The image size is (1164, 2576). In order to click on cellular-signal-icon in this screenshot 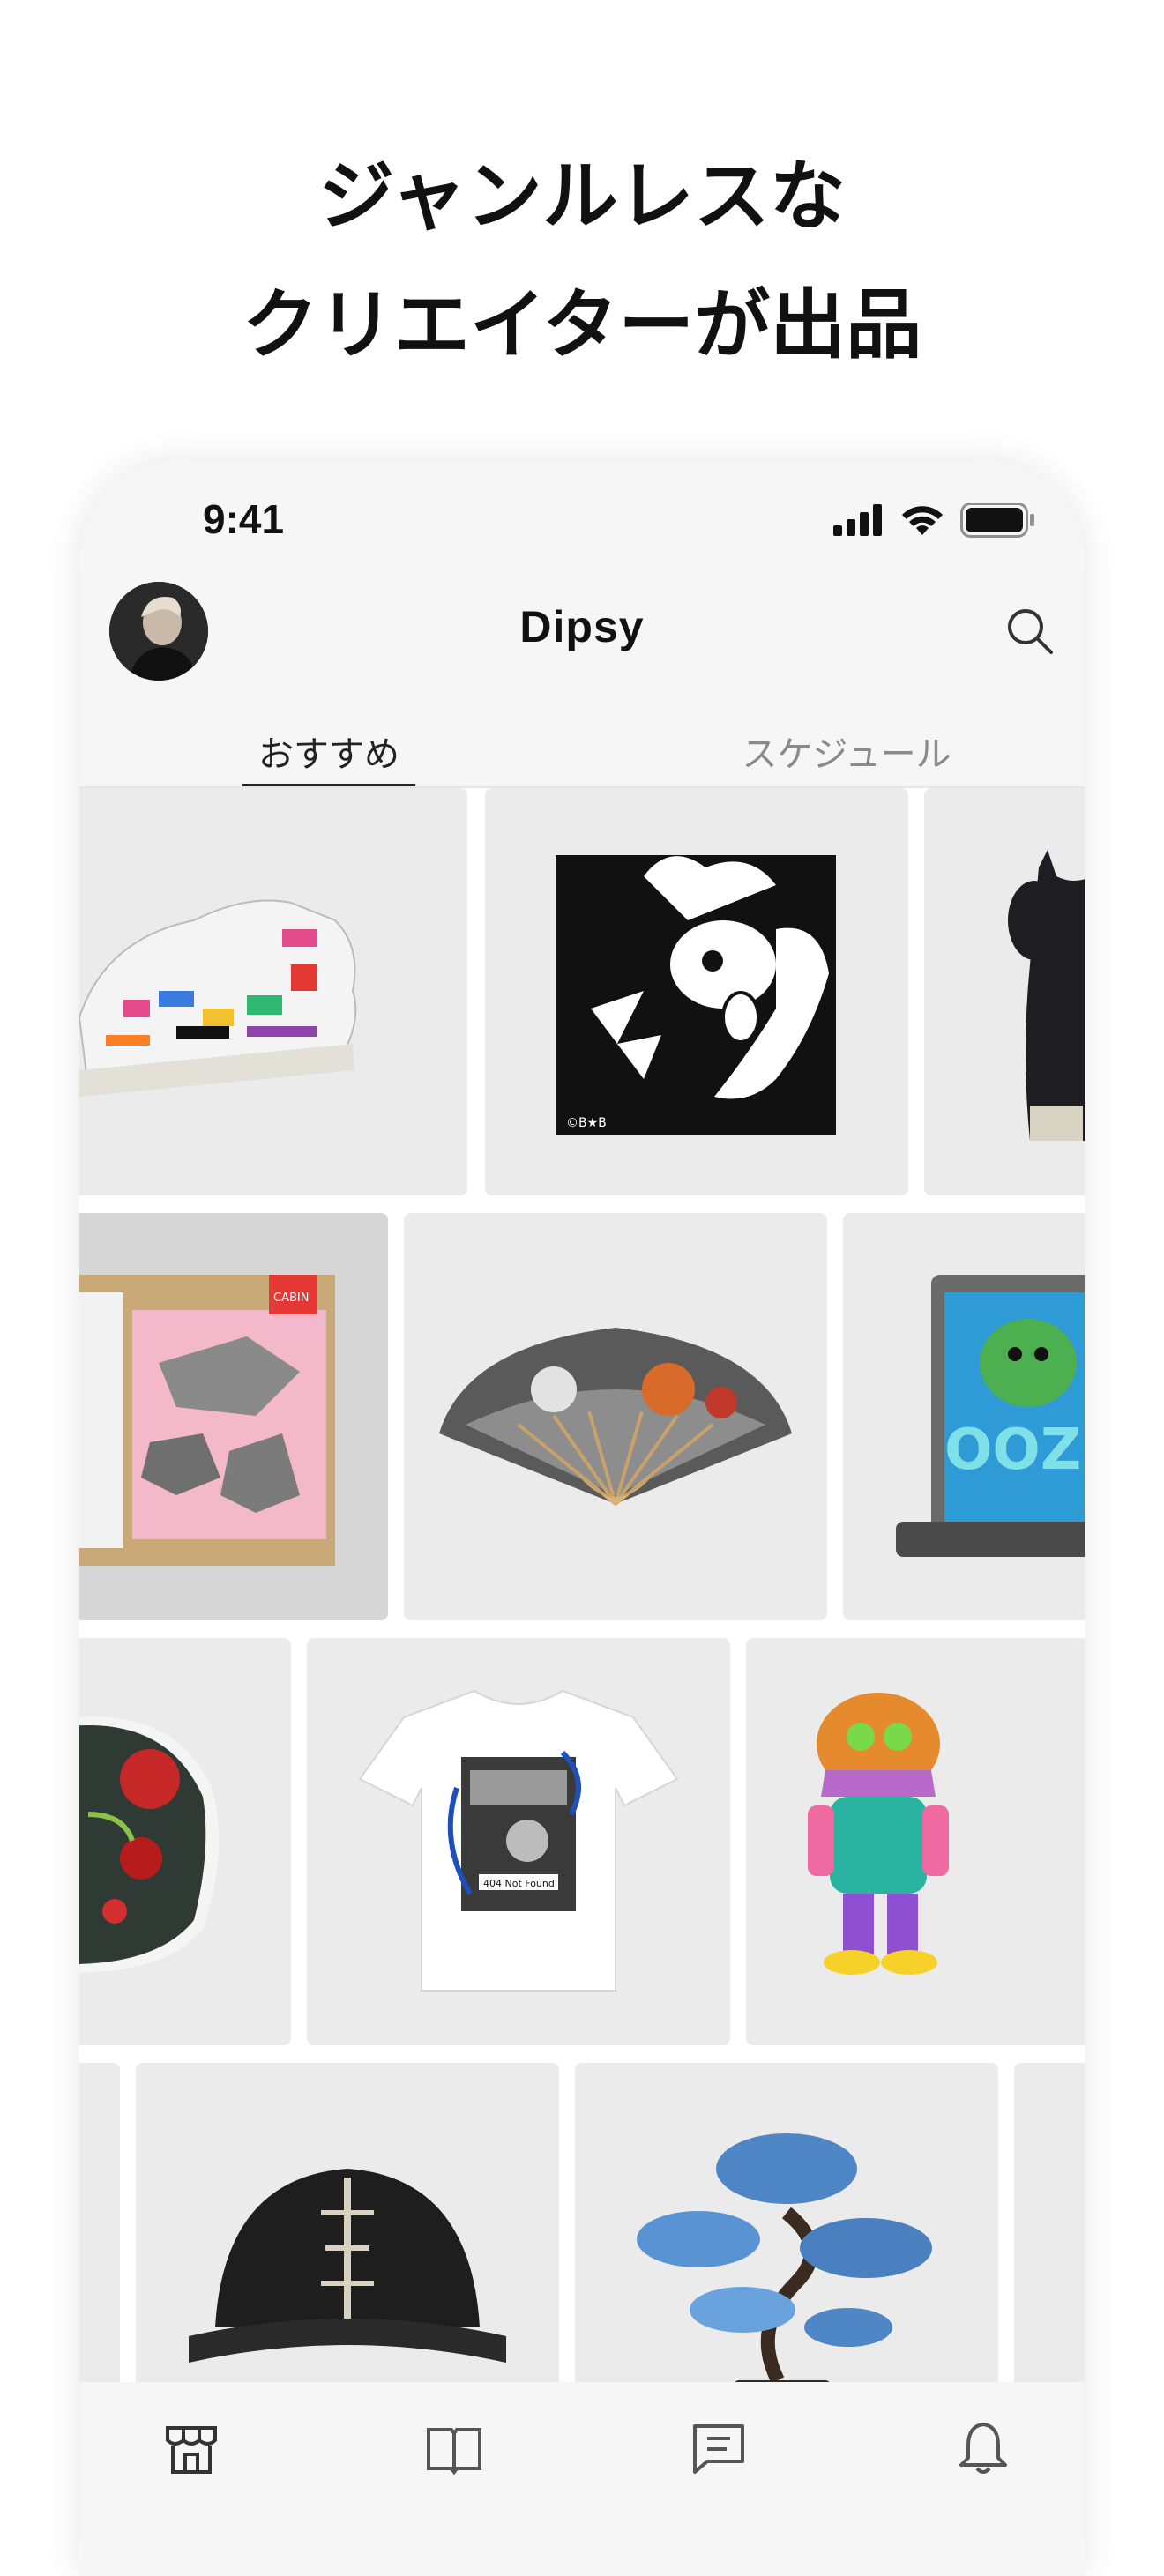, I will do `click(857, 520)`.